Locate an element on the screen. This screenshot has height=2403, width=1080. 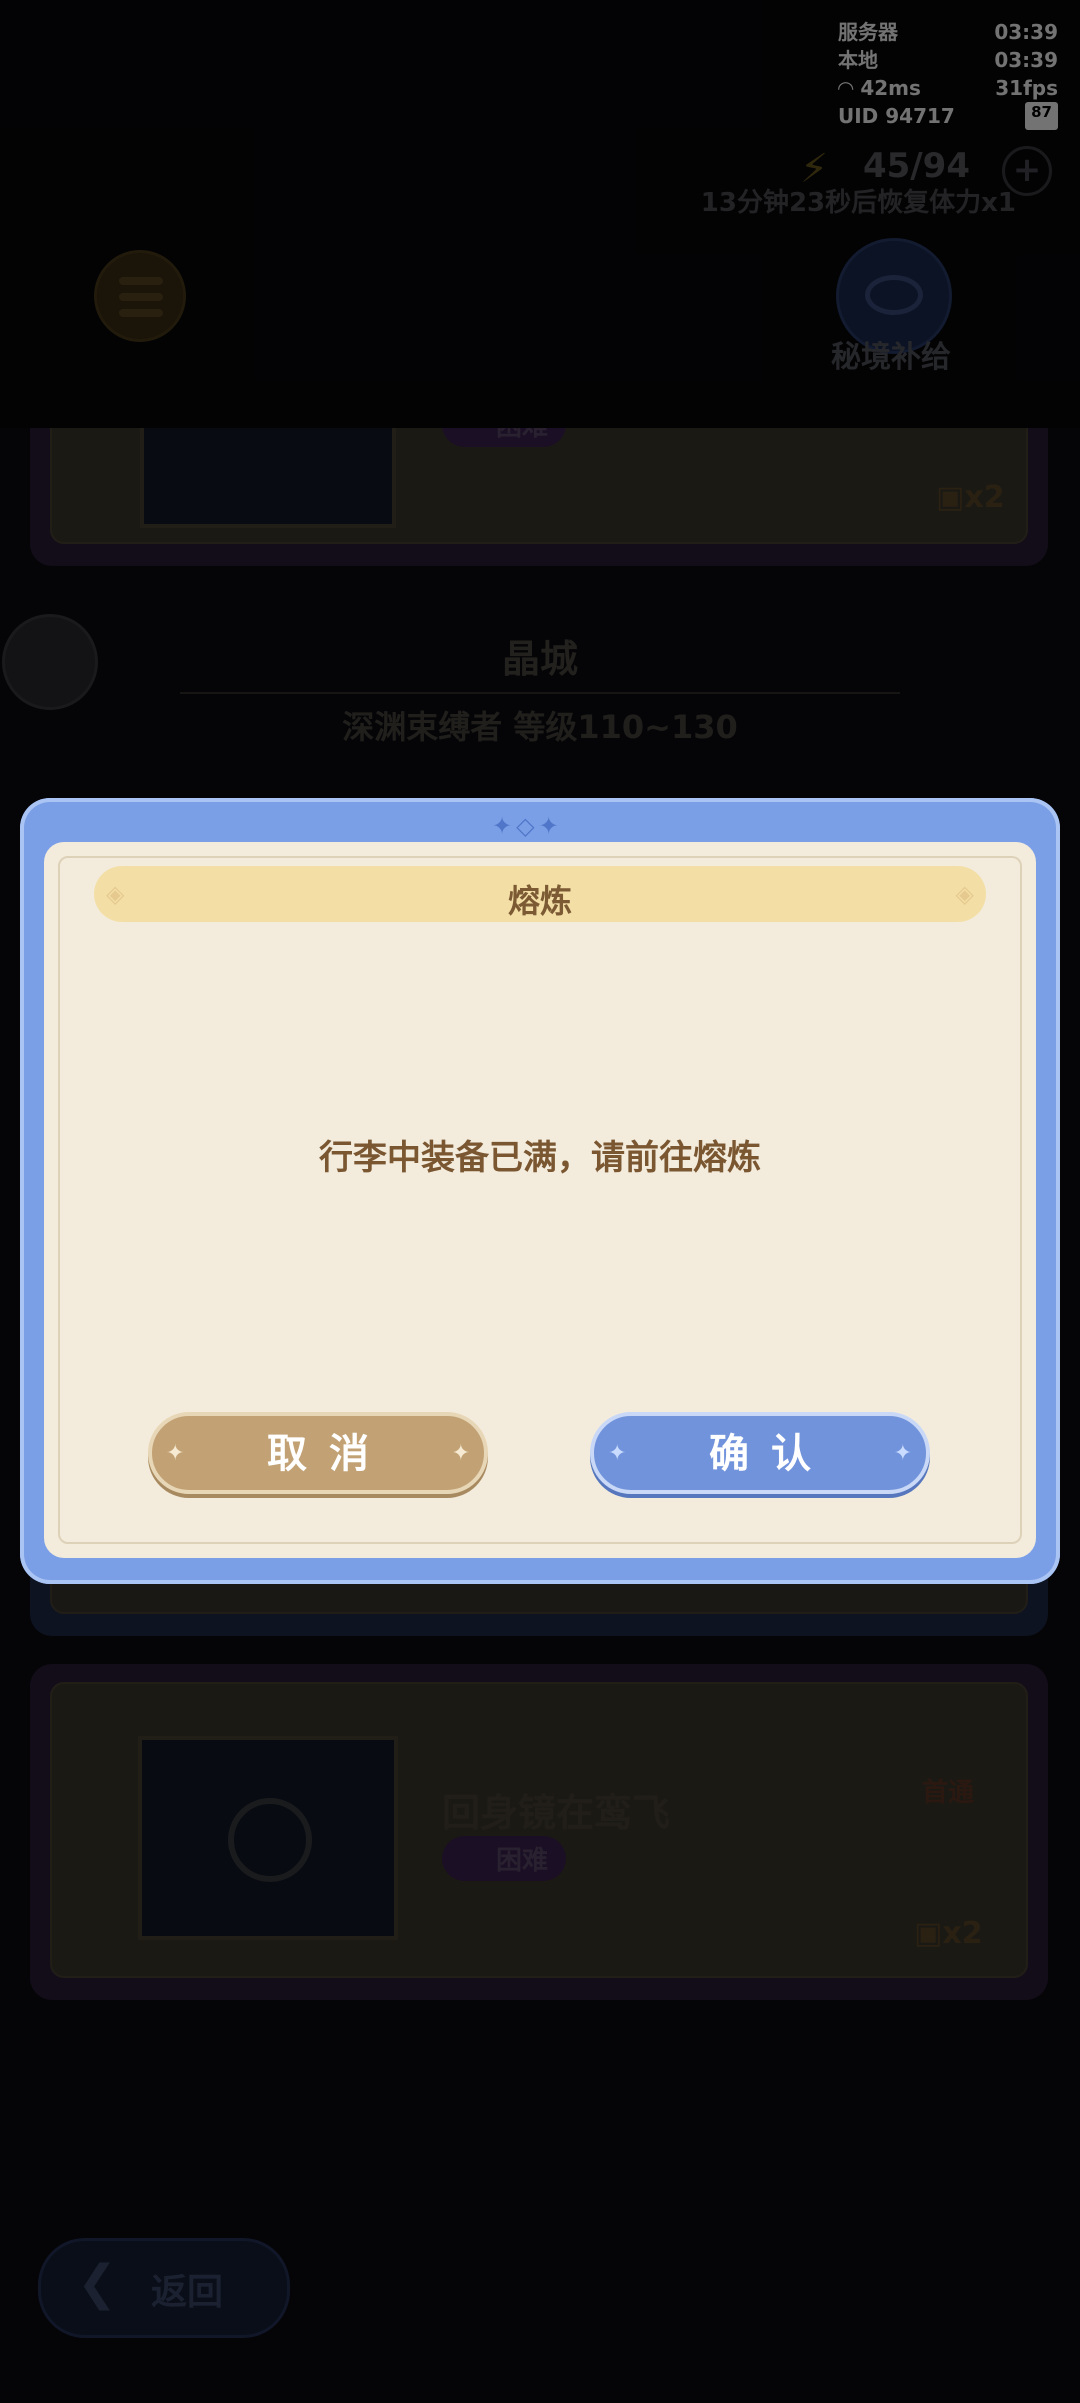
sparkle-deco-icon: ✦◇✦ is located at coordinates (527, 826).